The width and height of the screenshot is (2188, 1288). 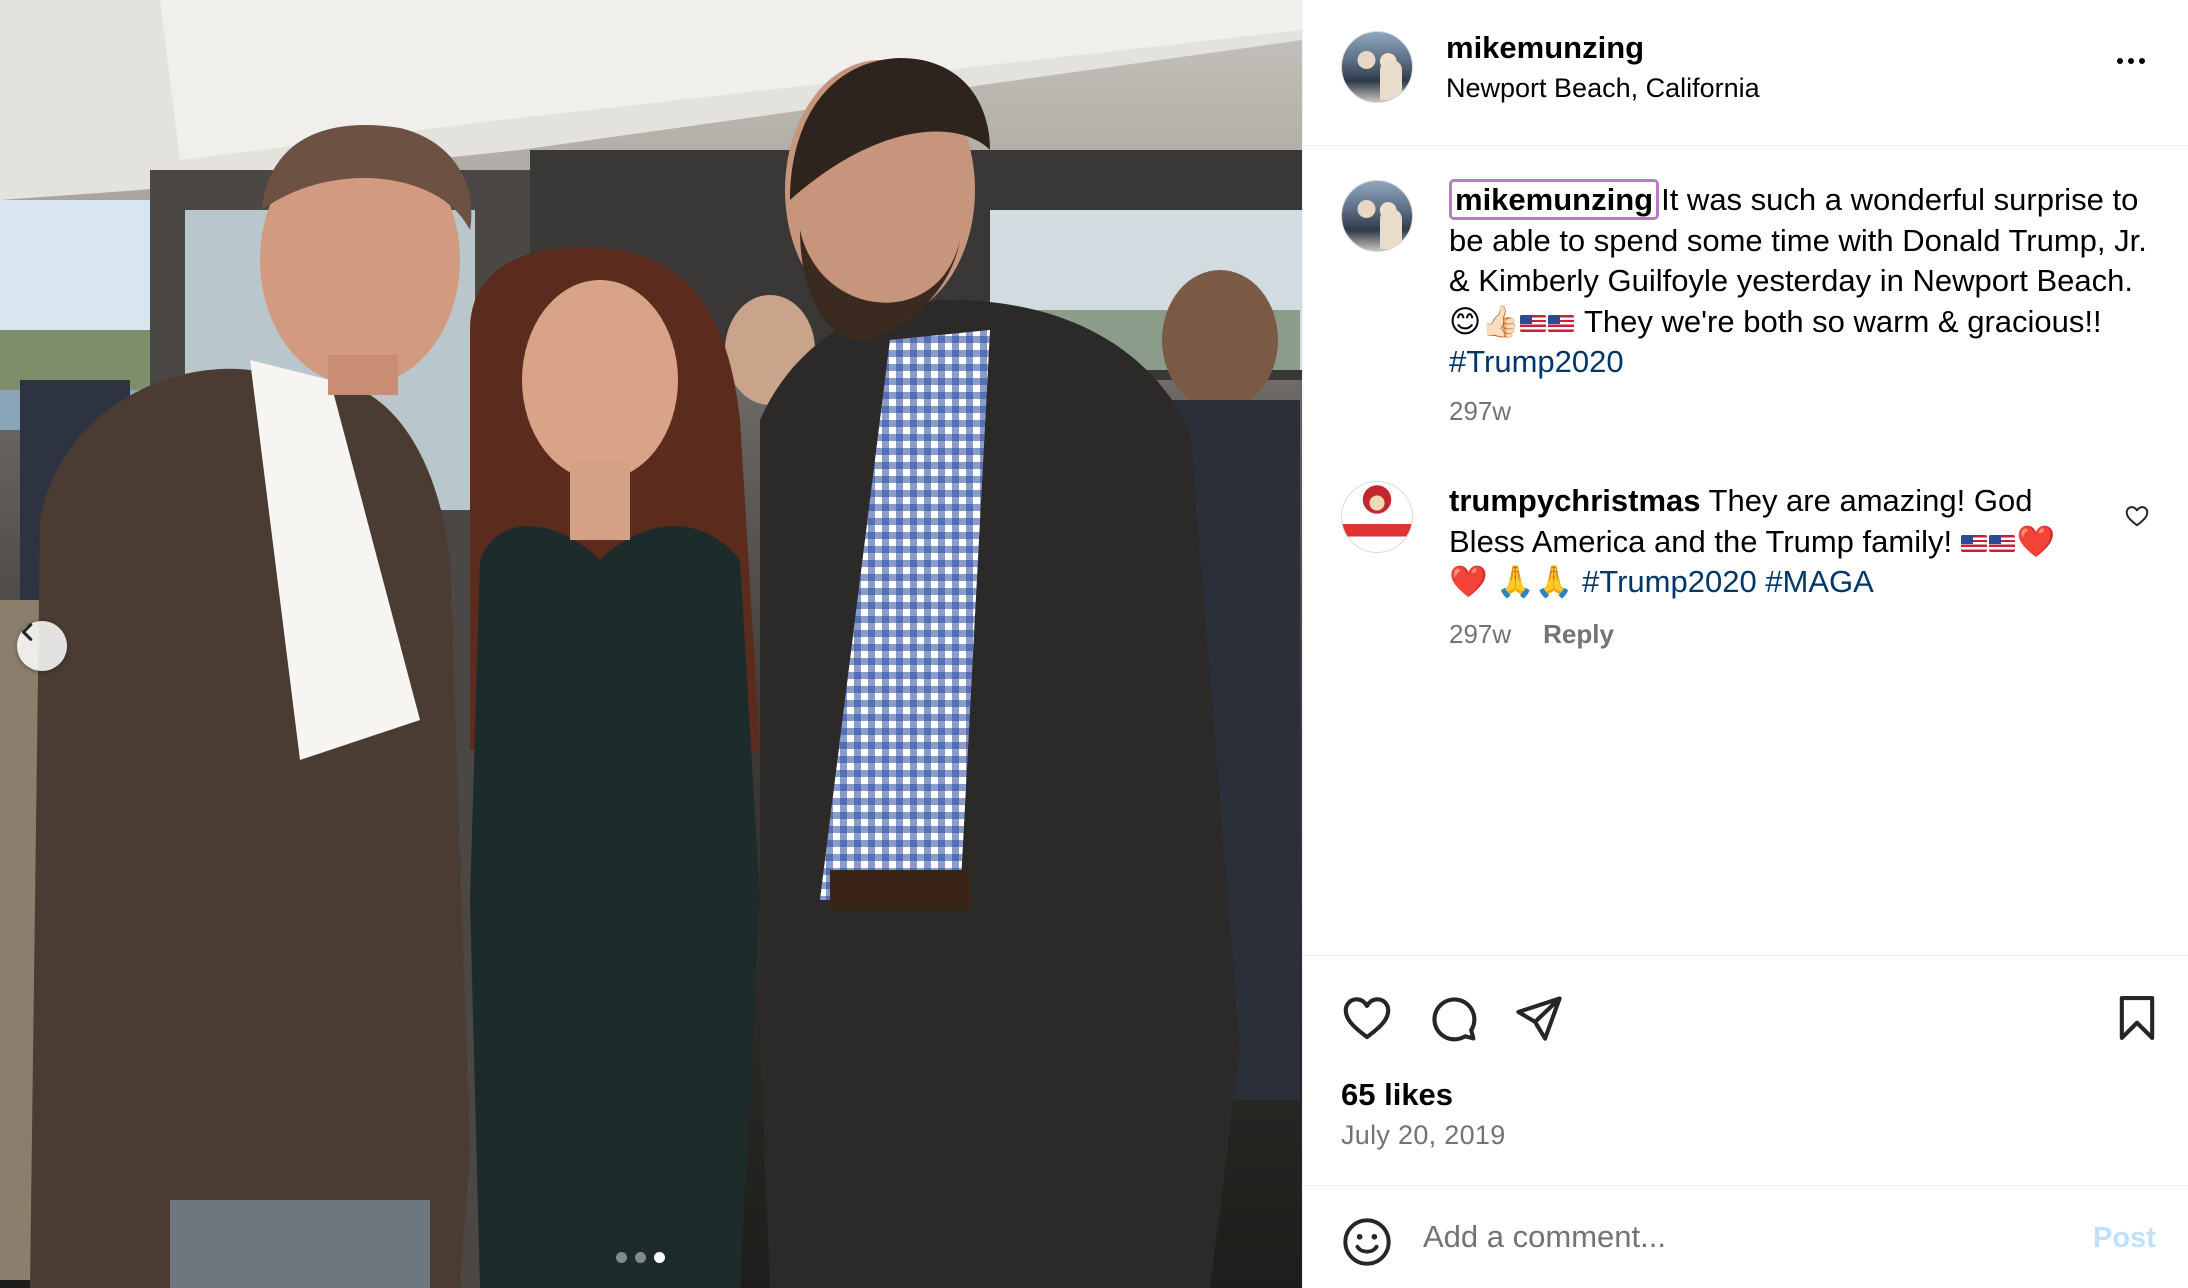 I want to click on heart-icon, so click(x=1367, y=1018).